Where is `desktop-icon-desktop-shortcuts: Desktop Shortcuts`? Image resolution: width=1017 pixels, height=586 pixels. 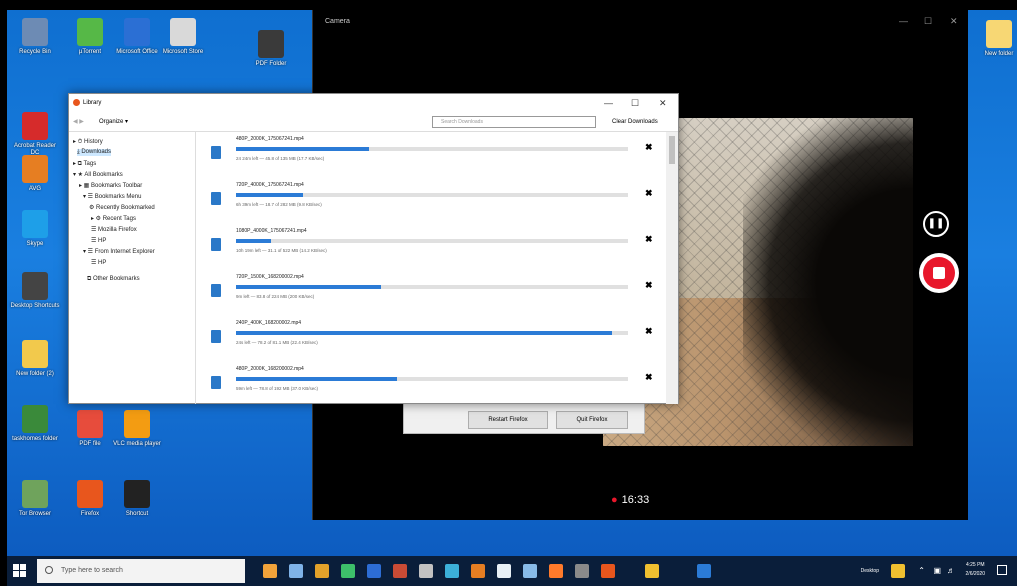
desktop-icon-desktop-shortcuts: Desktop Shortcuts is located at coordinates (35, 291).